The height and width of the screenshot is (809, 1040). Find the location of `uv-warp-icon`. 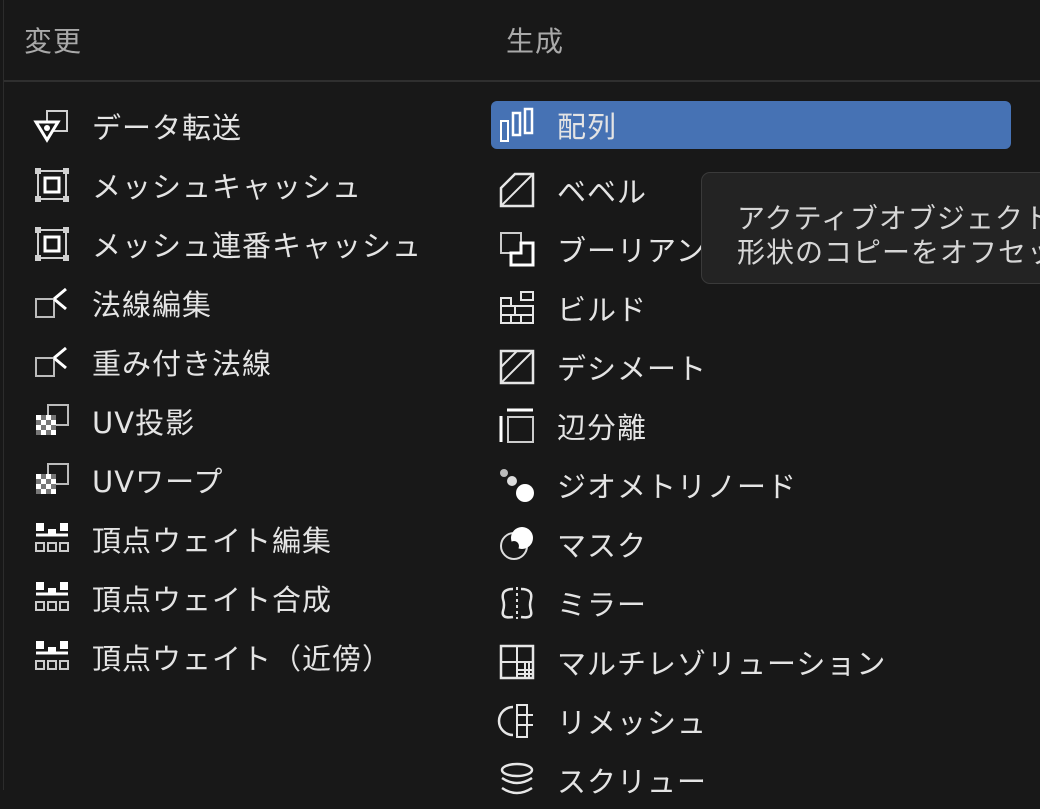

uv-warp-icon is located at coordinates (52, 480).